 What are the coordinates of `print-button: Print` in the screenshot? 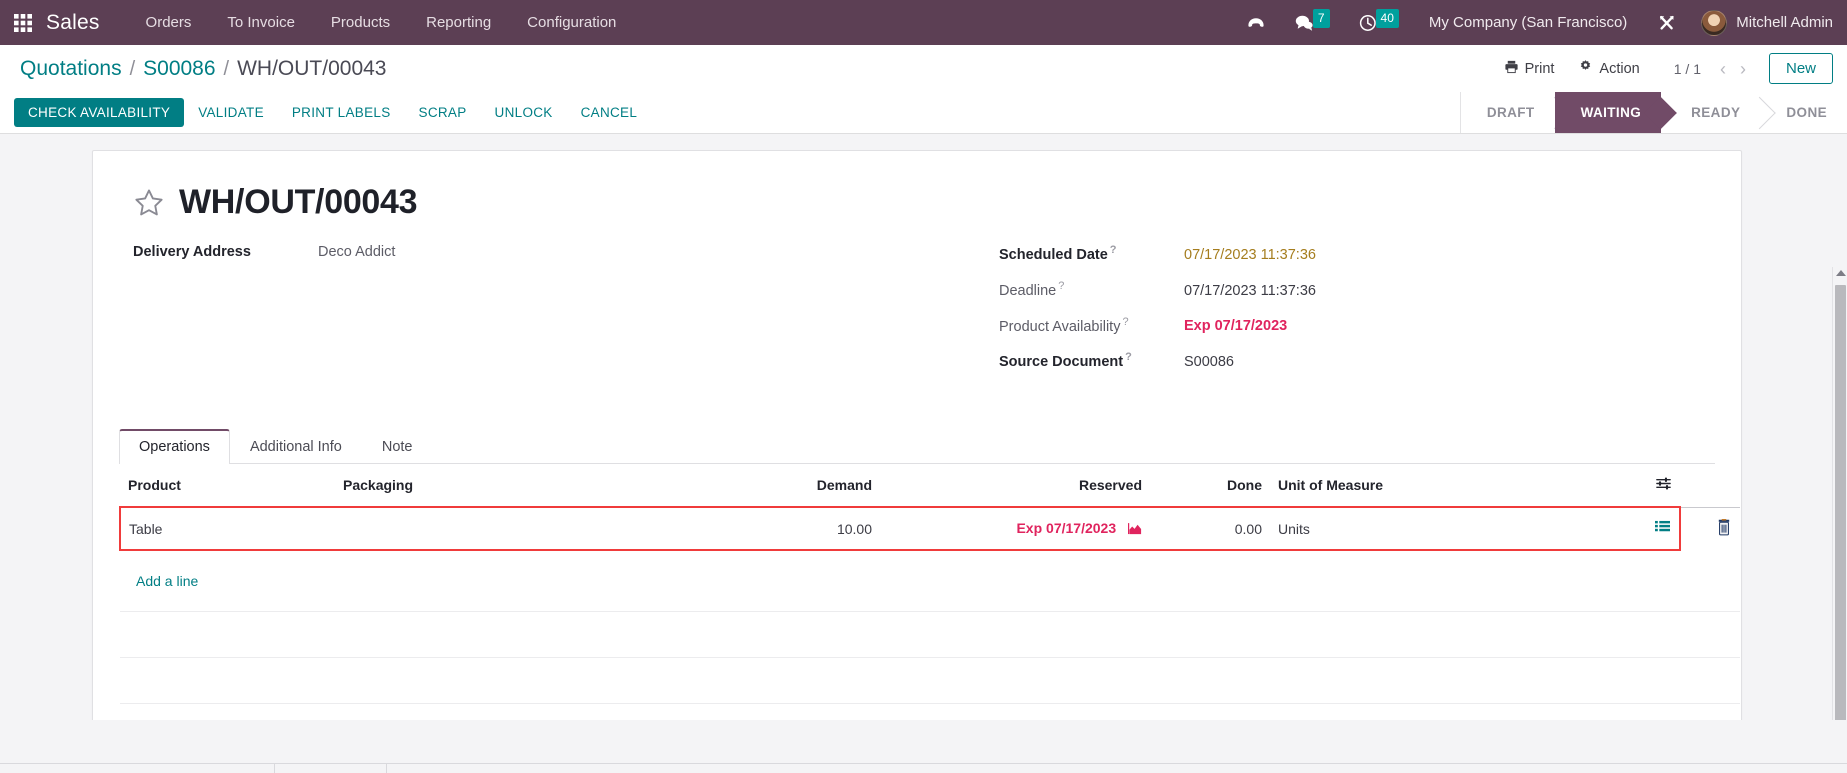 It's located at (1529, 68).